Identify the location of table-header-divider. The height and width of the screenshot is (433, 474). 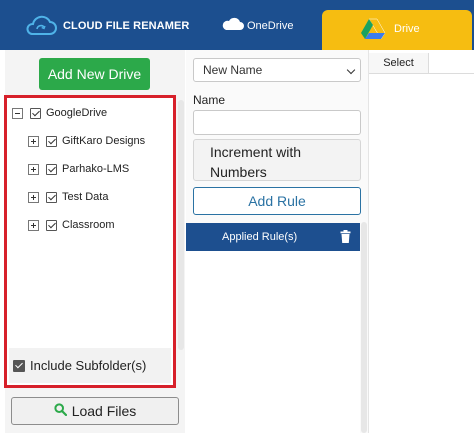
(421, 73).